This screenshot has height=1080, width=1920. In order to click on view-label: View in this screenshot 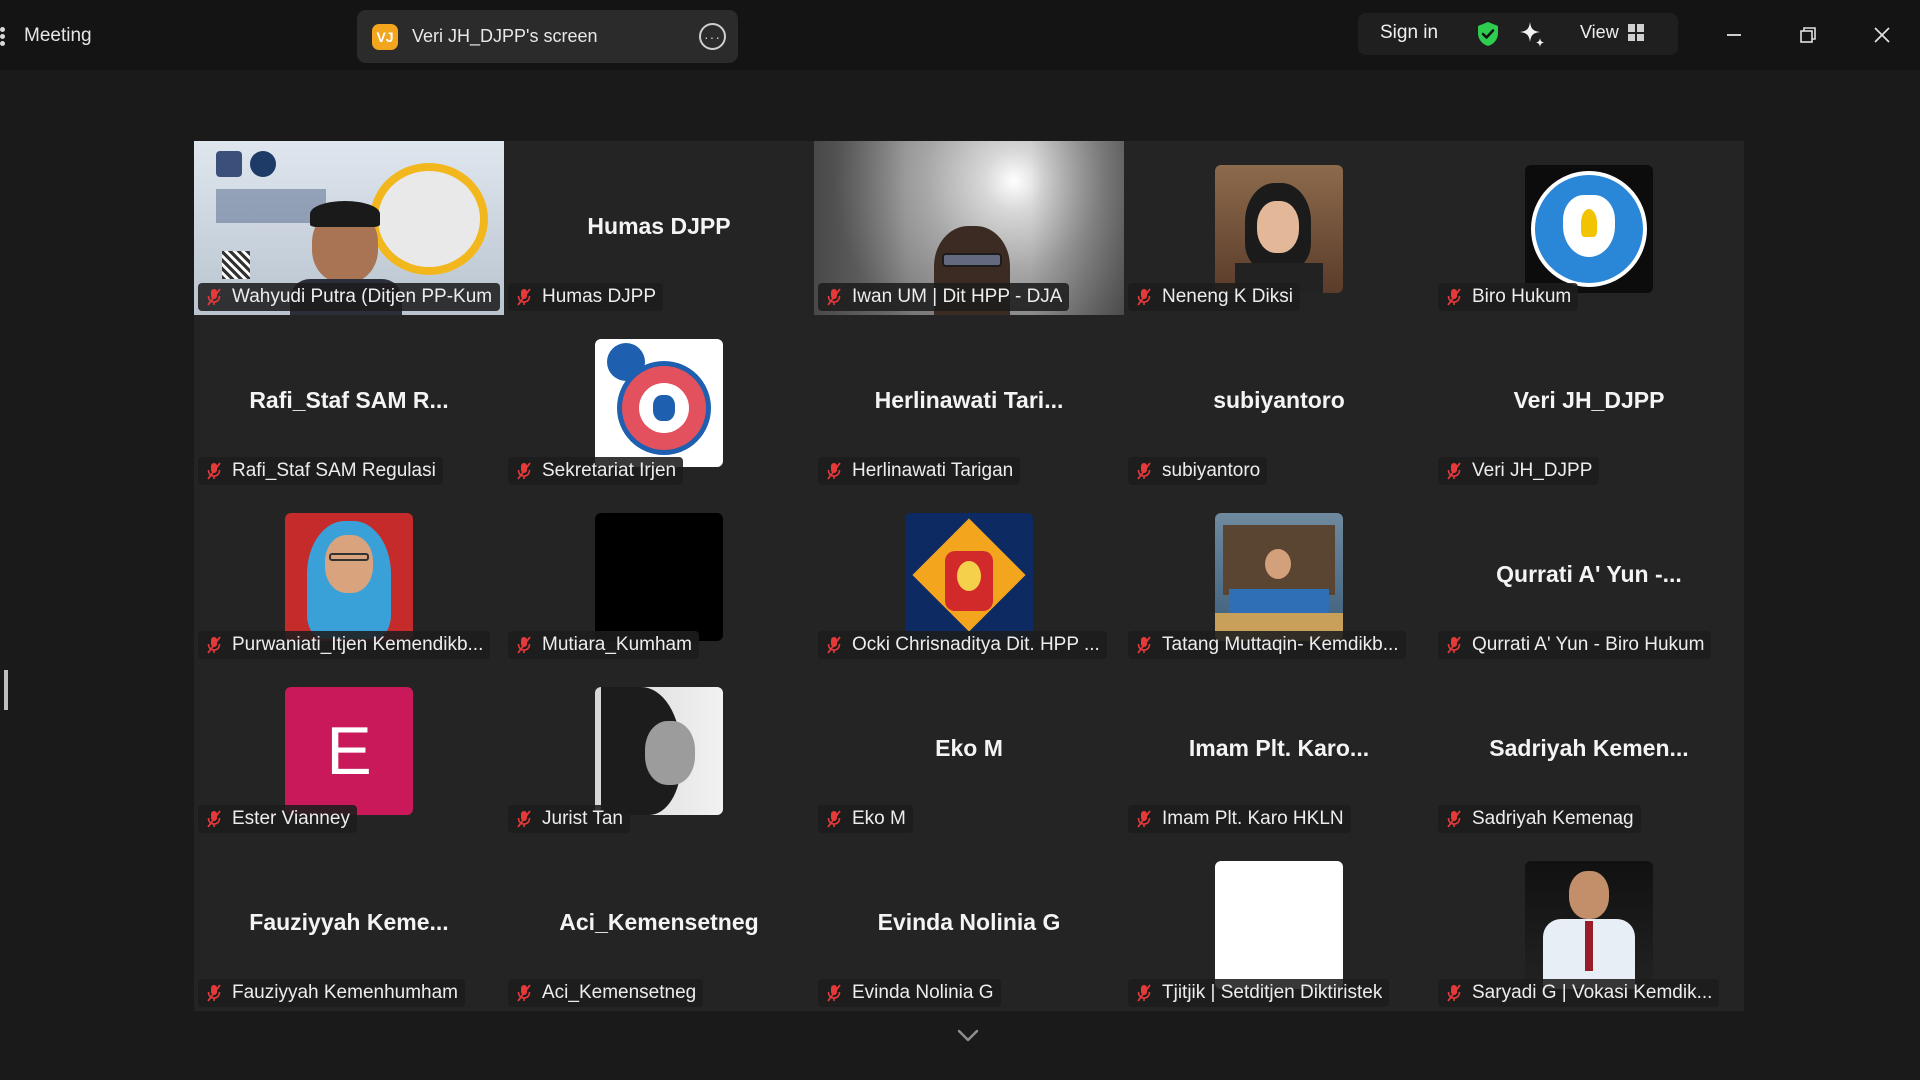, I will do `click(1599, 32)`.